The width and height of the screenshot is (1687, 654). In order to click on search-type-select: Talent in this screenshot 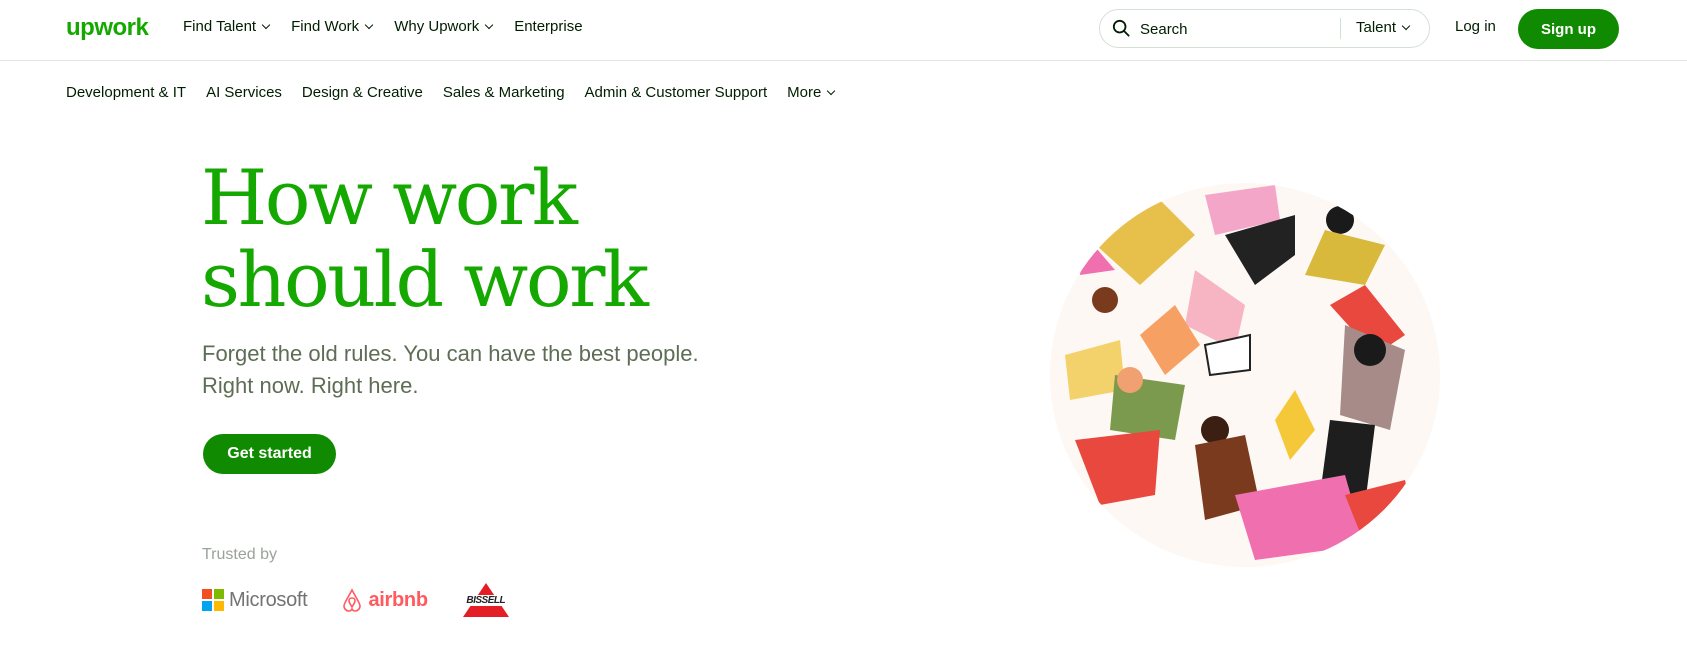, I will do `click(1383, 27)`.